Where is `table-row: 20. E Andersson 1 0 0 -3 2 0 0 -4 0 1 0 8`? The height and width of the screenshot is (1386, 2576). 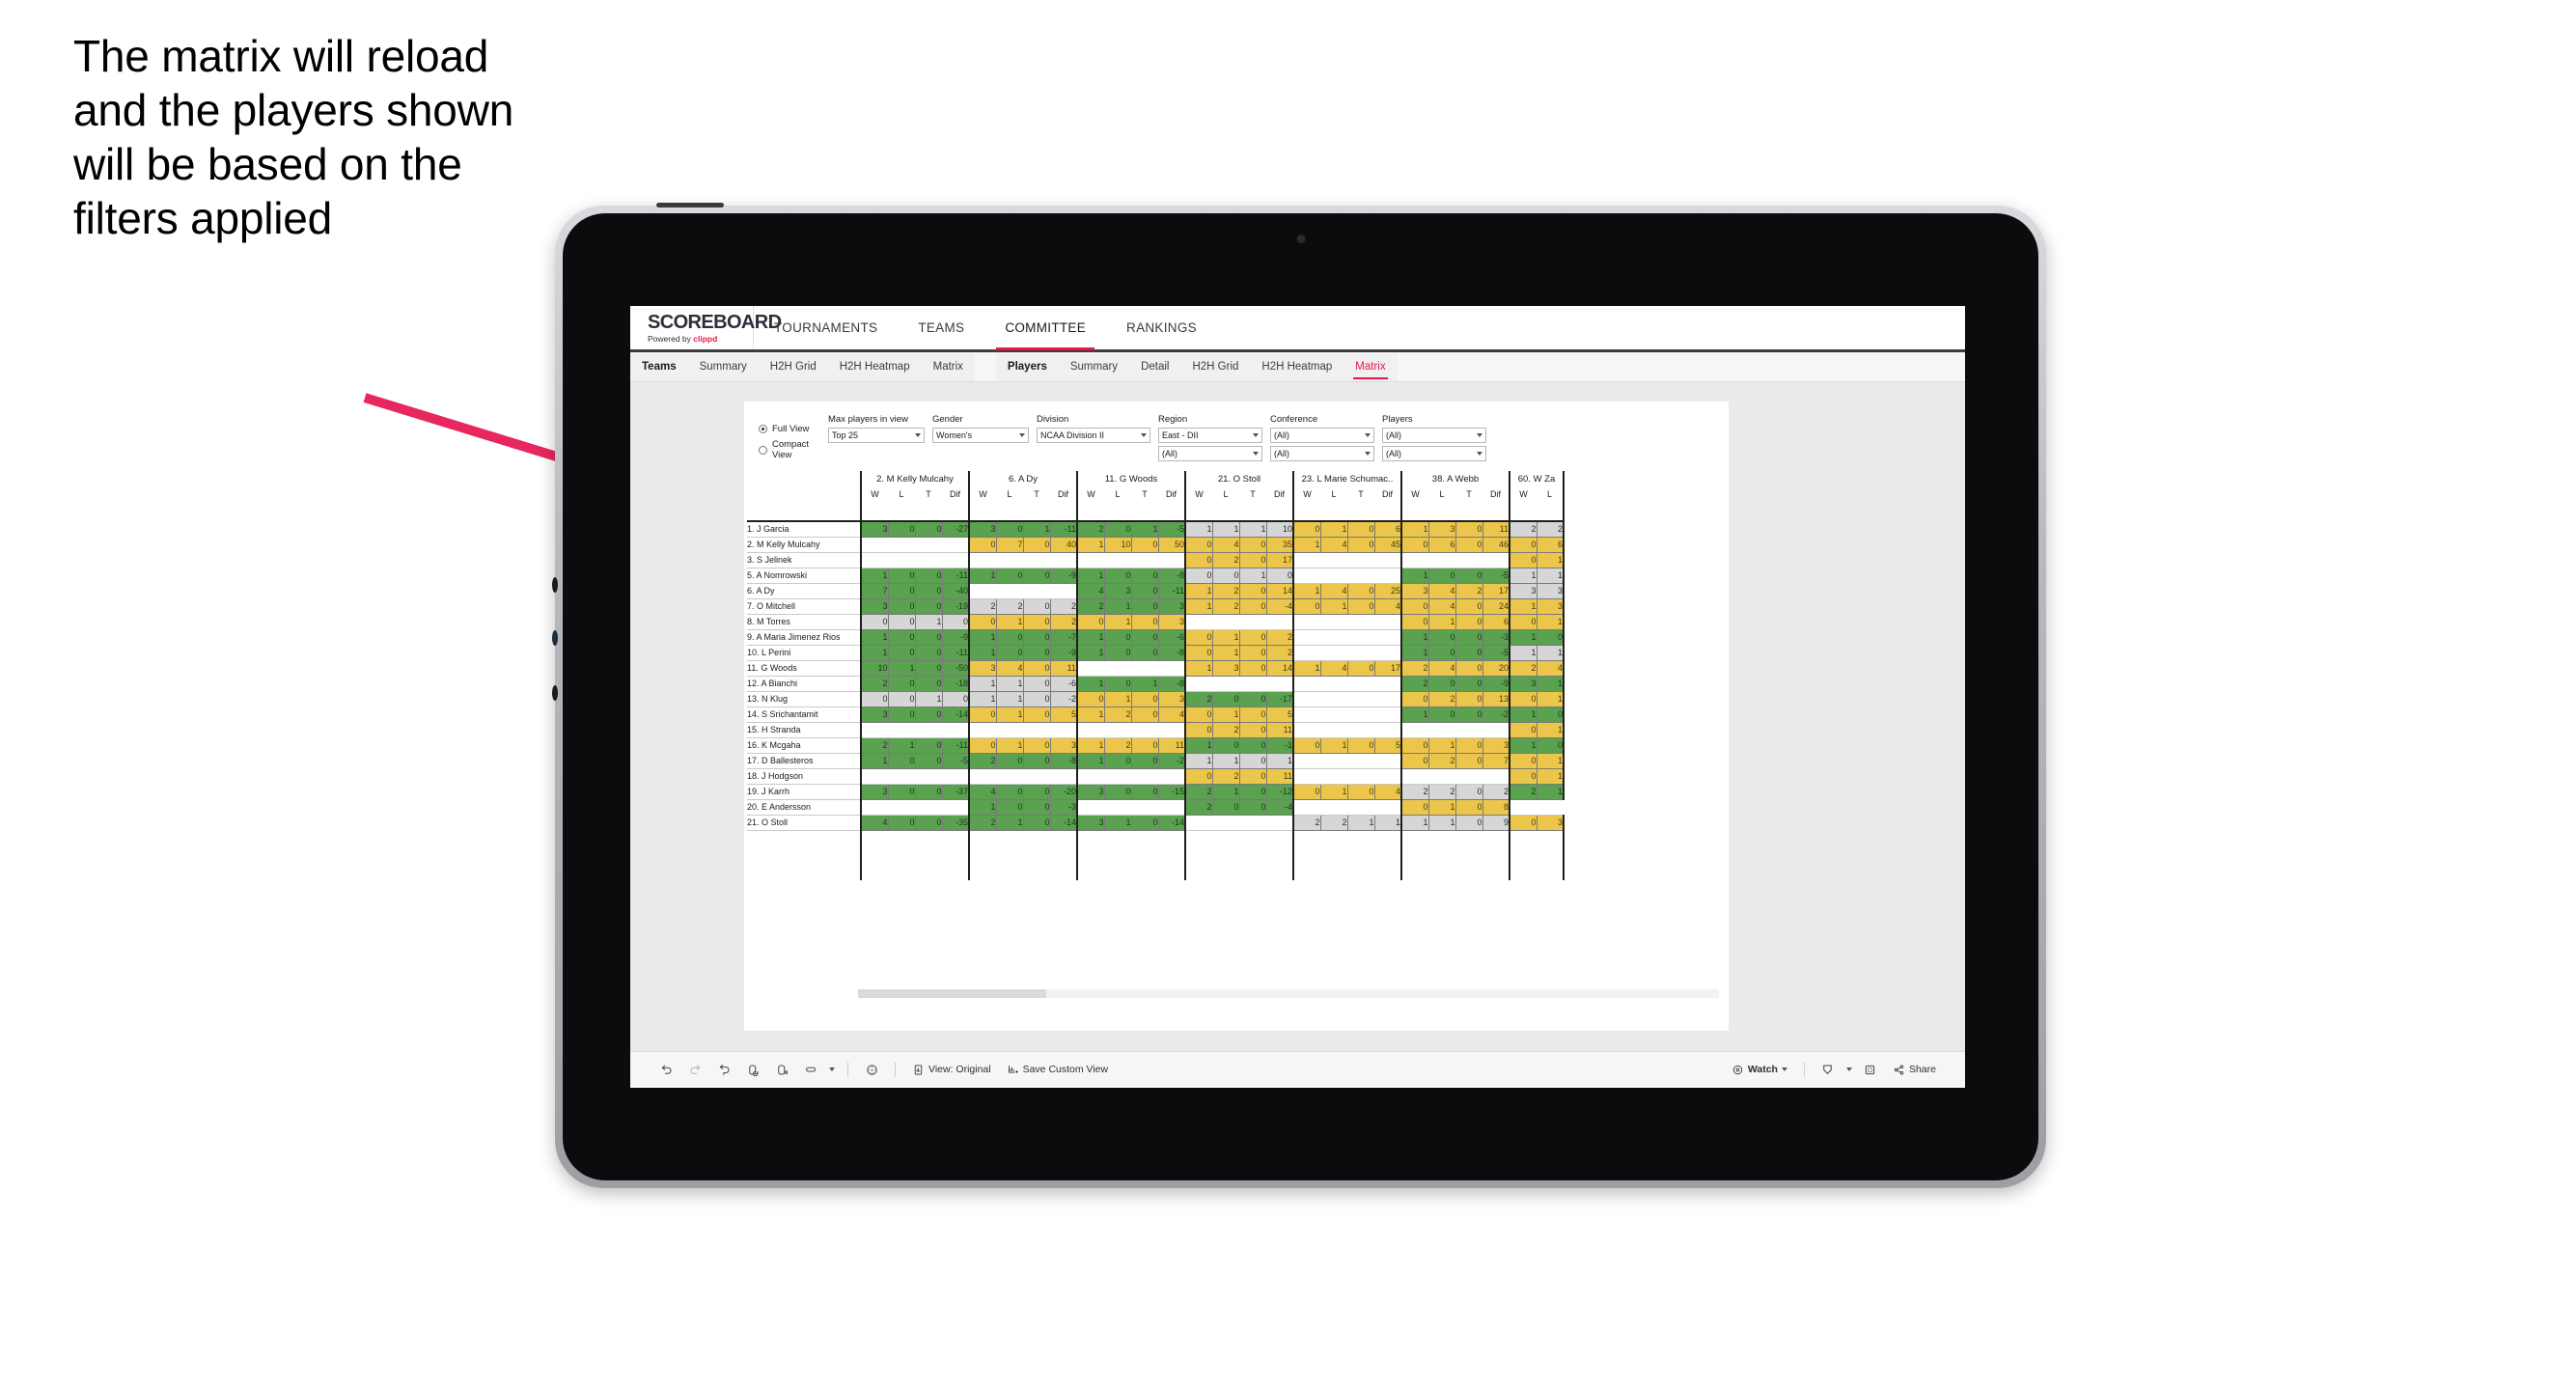
table-row: 20. E Andersson 1 0 0 -3 2 0 0 -4 0 1 0 8 is located at coordinates (1155, 807).